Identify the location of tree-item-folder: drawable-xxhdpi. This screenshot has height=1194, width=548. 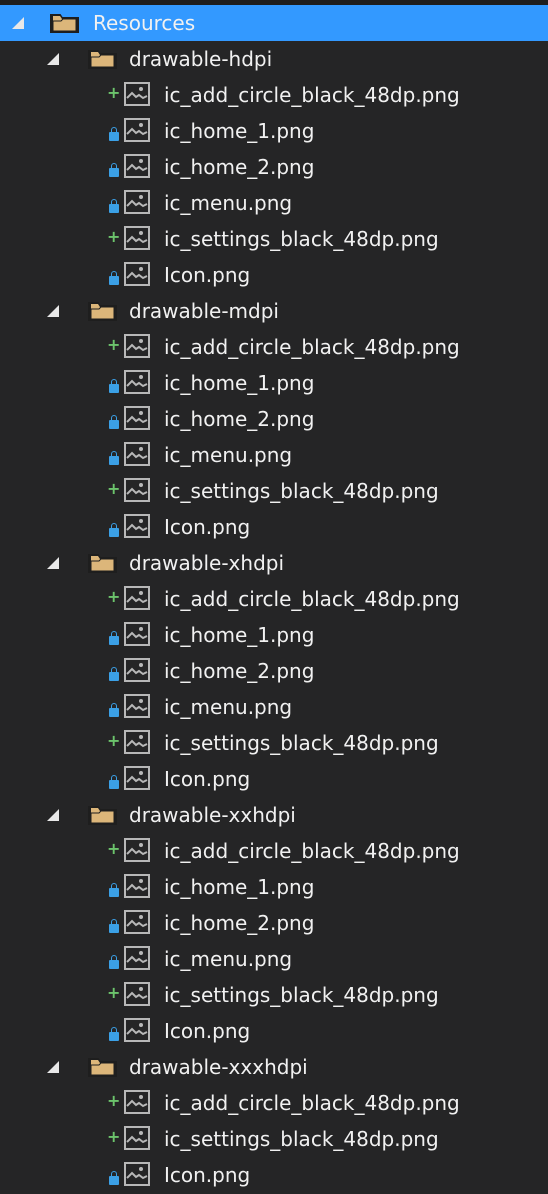
(274, 815).